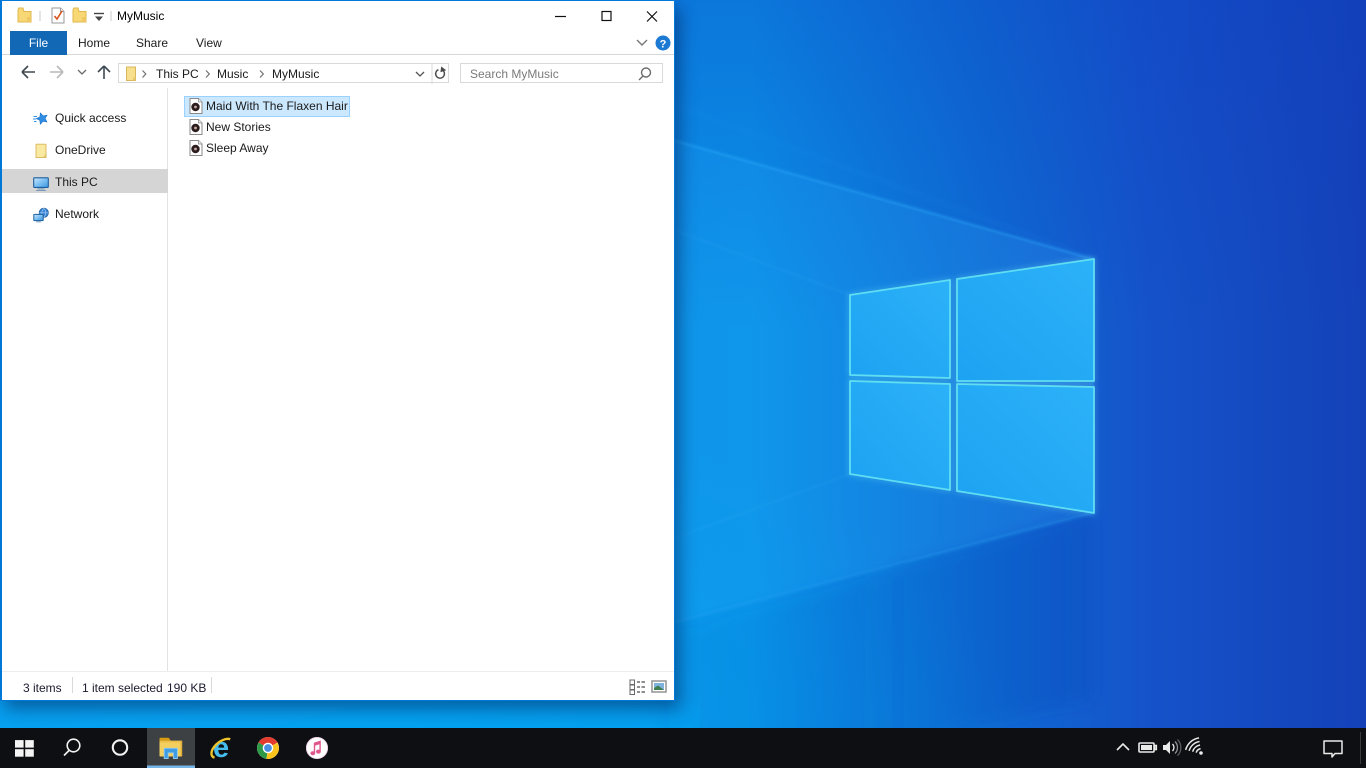 Image resolution: width=1366 pixels, height=768 pixels. Describe the element at coordinates (221, 748) in the screenshot. I see `svg-text: e` at that location.